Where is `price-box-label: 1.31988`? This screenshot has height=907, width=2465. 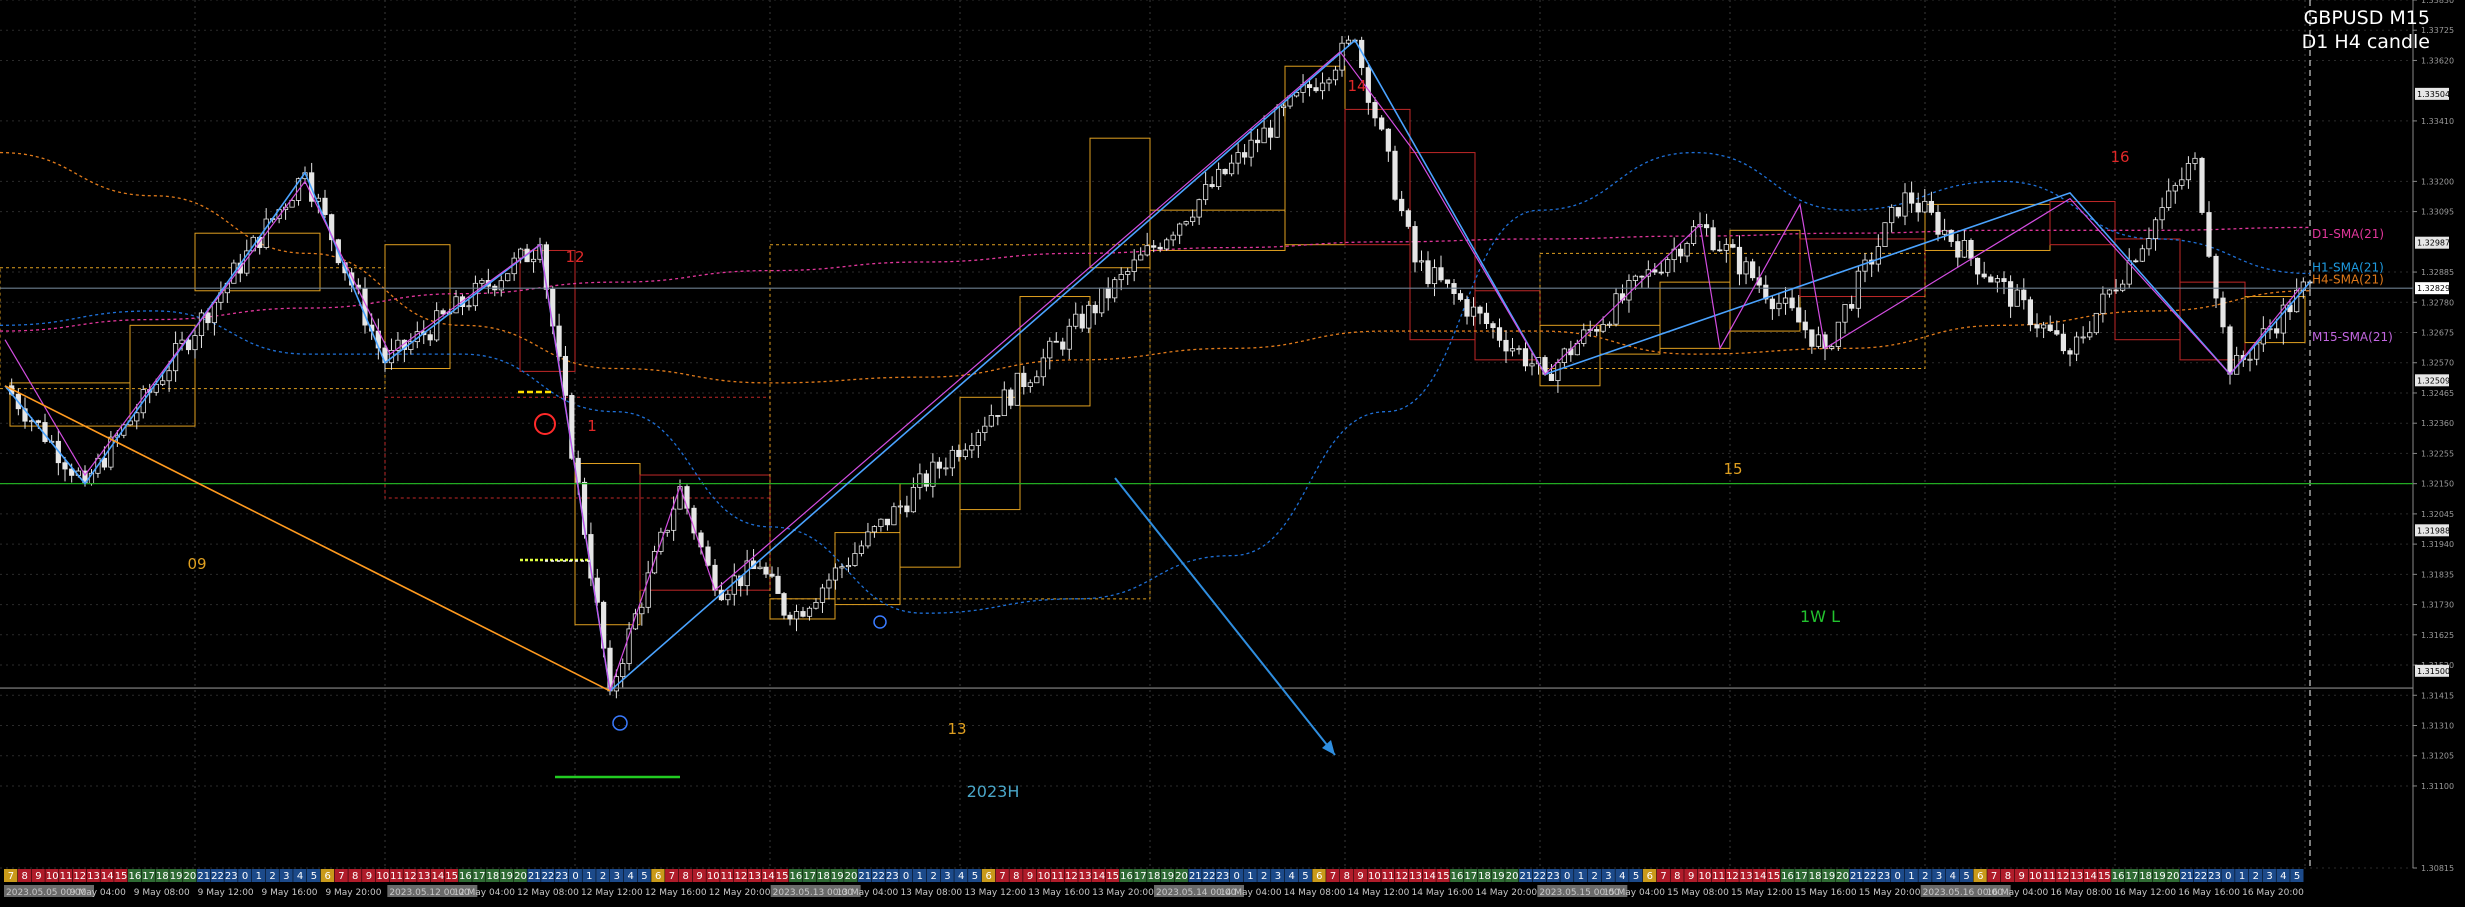
price-box-label: 1.31988 is located at coordinates (2433, 530).